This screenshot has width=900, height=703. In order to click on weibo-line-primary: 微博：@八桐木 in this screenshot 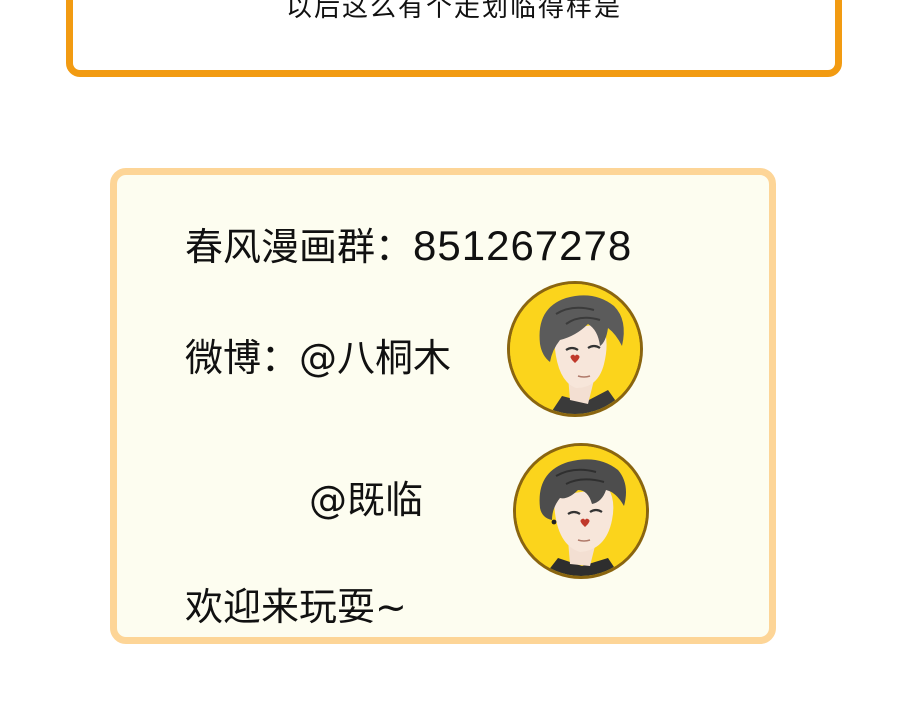, I will do `click(318, 358)`.